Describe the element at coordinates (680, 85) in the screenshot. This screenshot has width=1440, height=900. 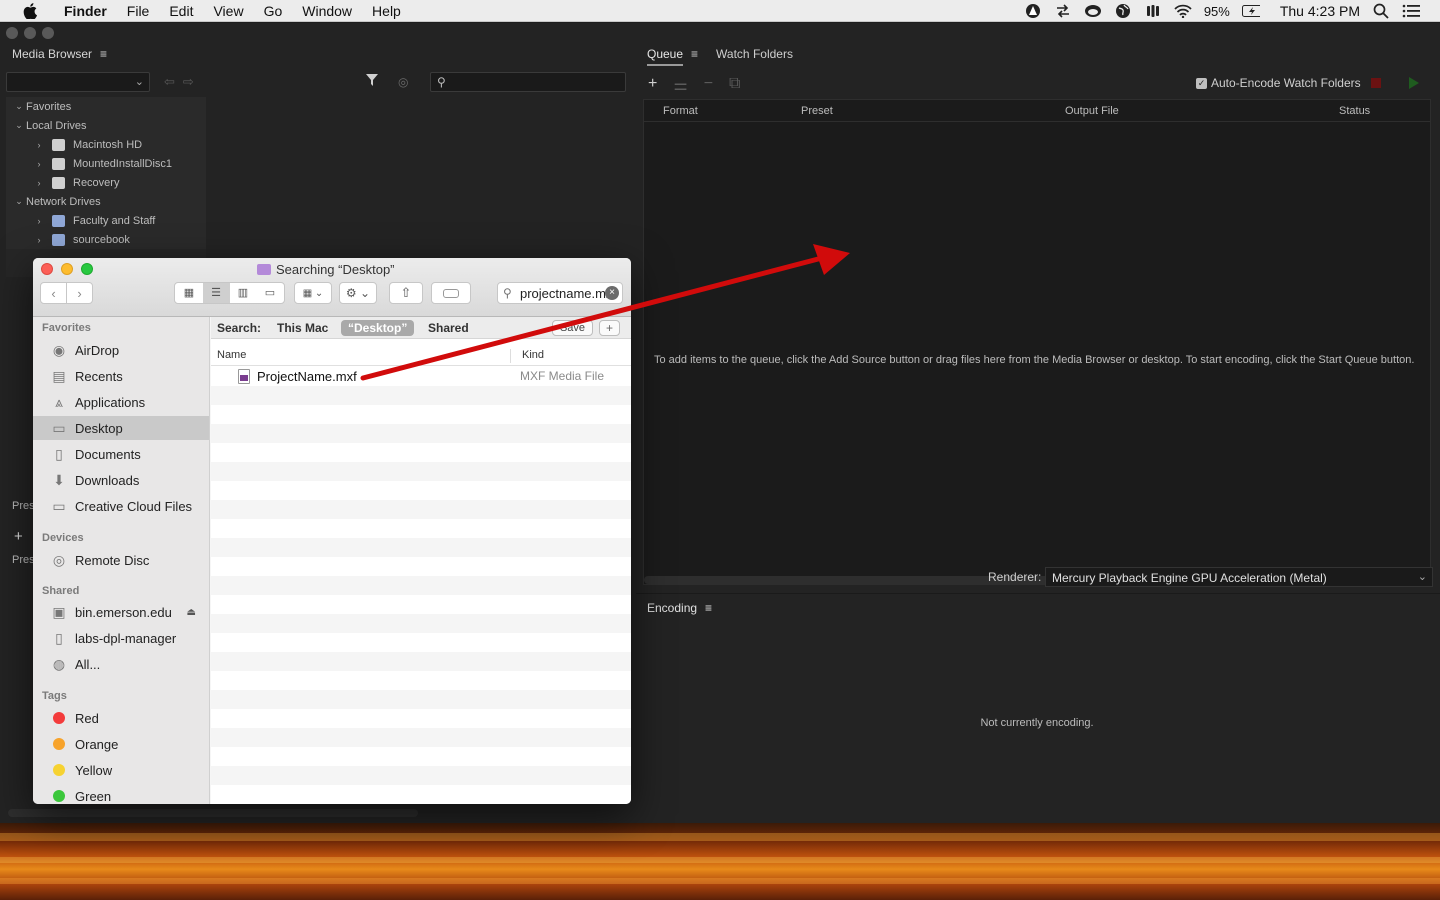
I see `settings-sliders-icon: ⚌` at that location.